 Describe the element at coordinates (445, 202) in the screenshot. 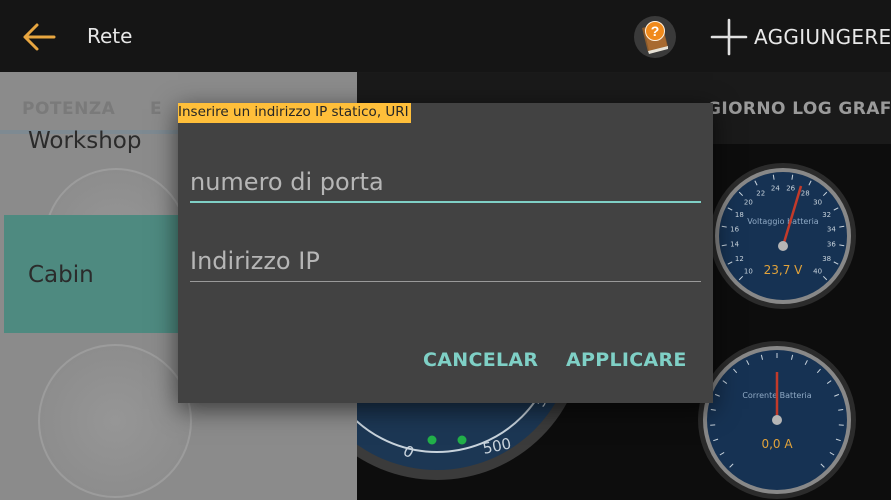

I see `port-field-underline` at that location.